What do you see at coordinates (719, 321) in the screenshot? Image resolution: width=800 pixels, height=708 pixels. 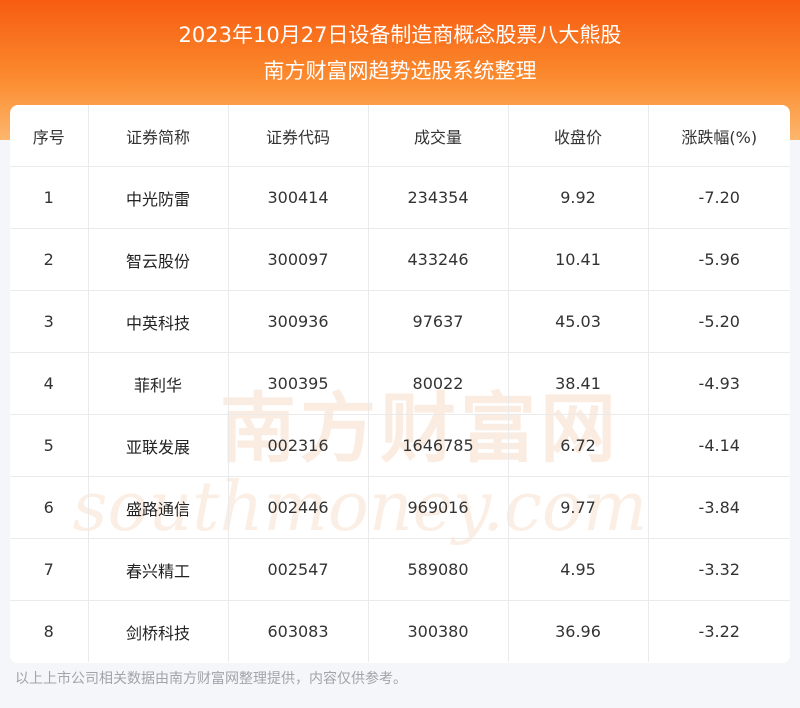 I see `change-pct: -5.20` at bounding box center [719, 321].